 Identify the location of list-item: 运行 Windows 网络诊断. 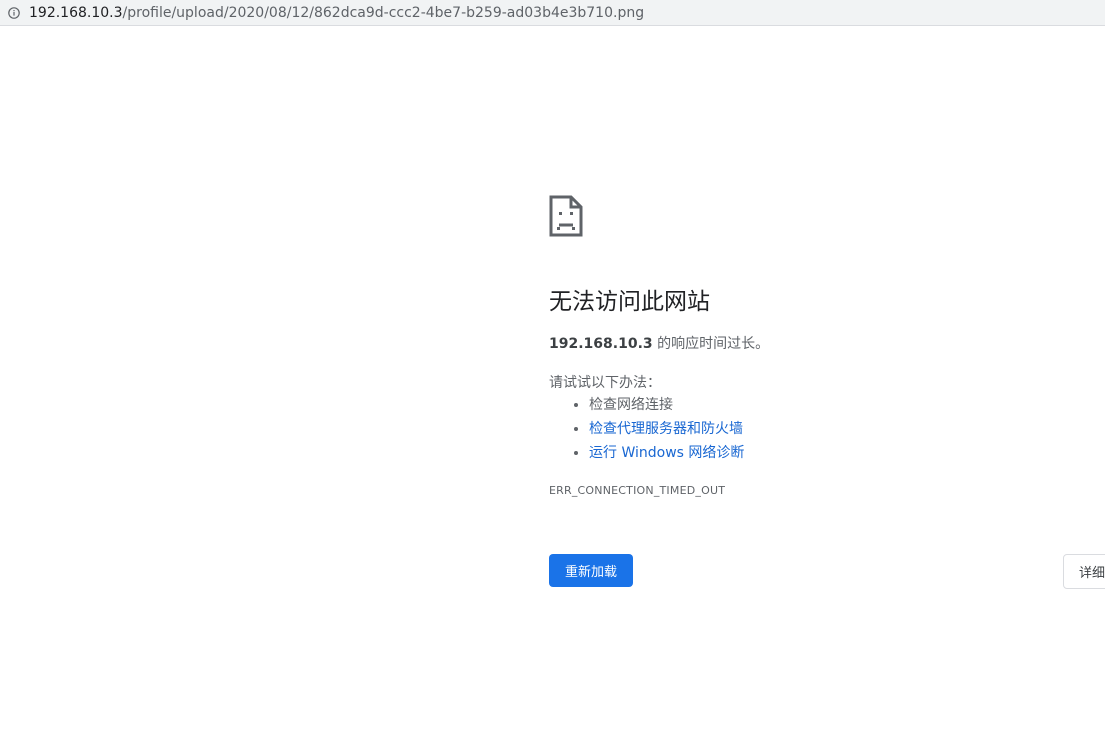
(666, 453).